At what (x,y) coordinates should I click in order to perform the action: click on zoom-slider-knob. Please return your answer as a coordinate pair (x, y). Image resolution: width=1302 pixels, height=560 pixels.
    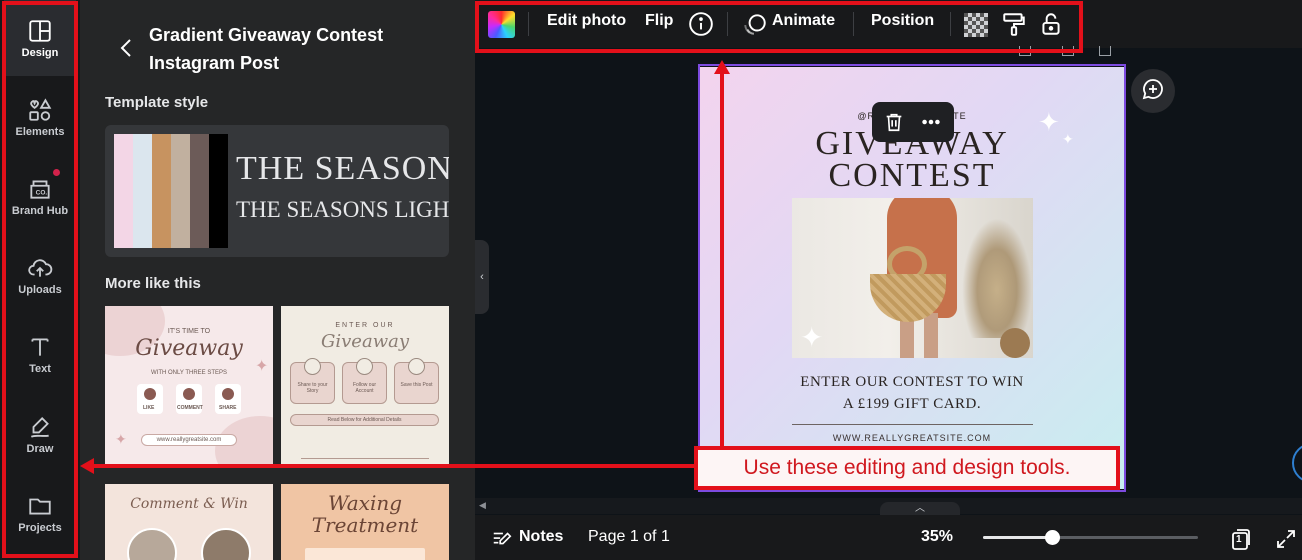
    Looking at the image, I should click on (1052, 537).